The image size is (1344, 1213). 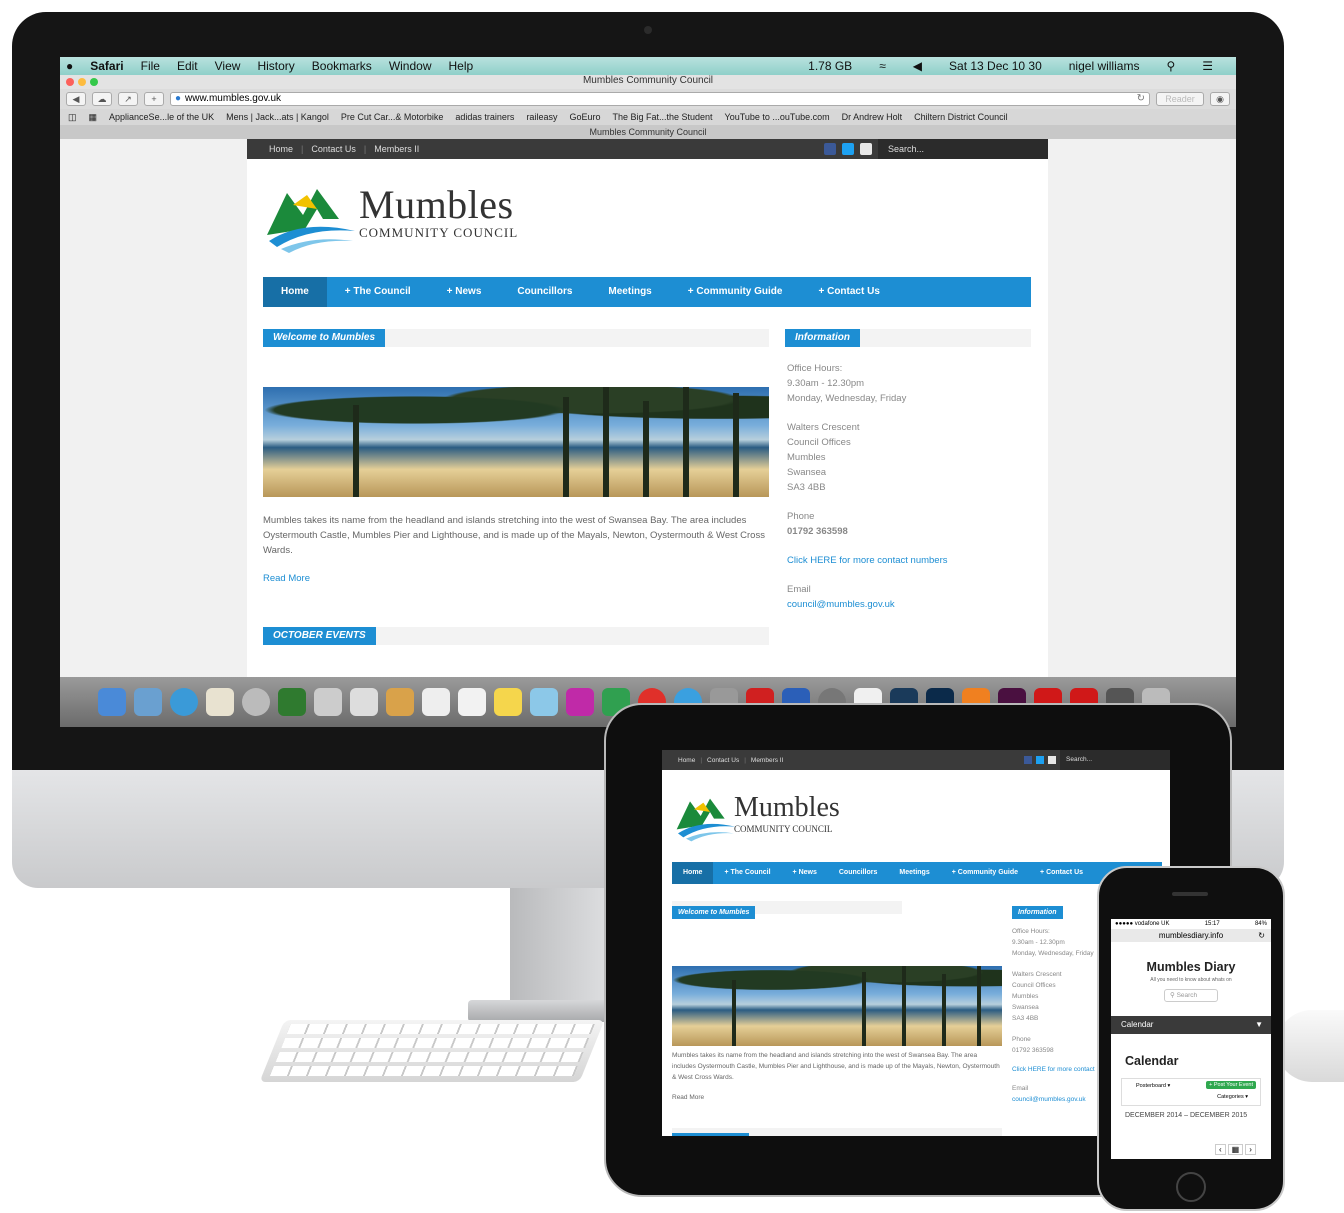 I want to click on activity-icon, so click(x=292, y=702).